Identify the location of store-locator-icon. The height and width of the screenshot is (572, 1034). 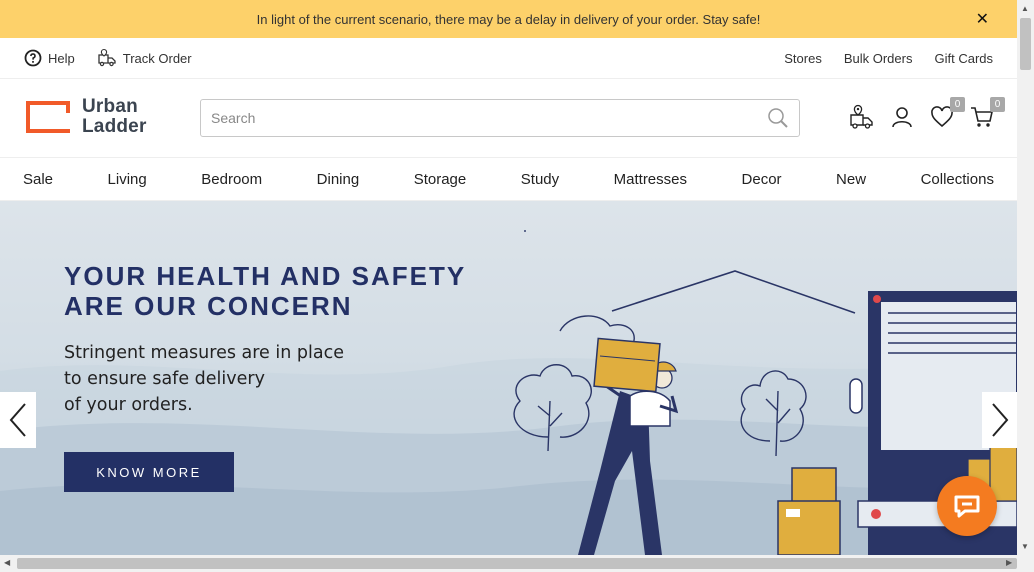
(861, 116).